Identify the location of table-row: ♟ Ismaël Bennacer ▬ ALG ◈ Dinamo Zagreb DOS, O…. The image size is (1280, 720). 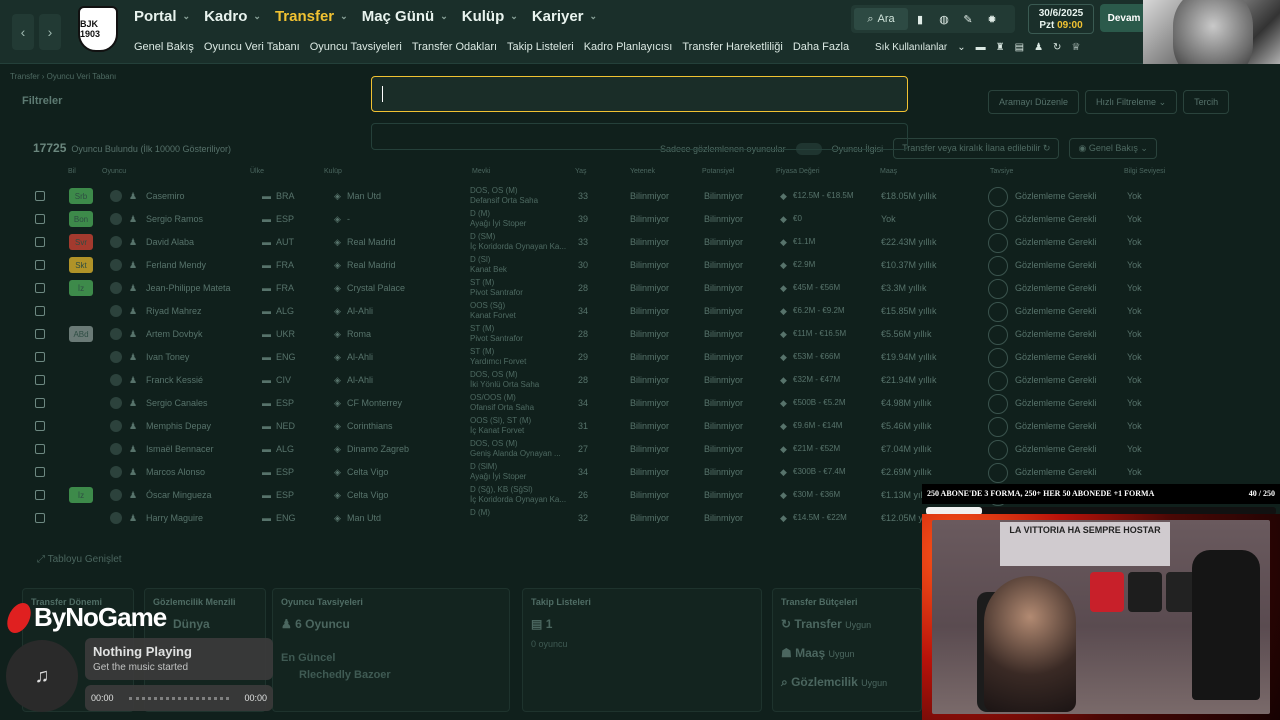
(625, 449).